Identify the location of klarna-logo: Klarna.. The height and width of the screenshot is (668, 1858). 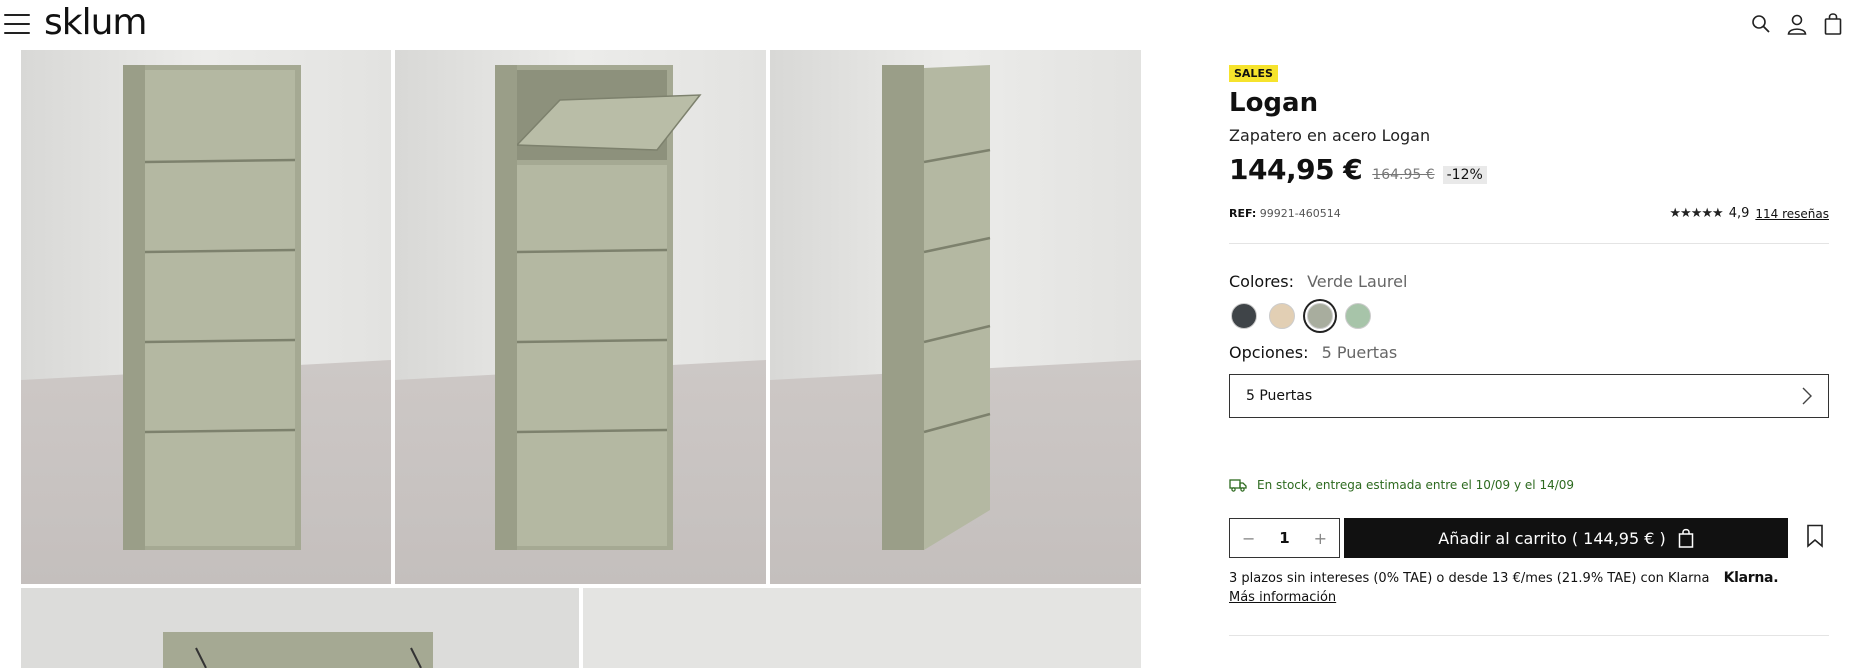
(1751, 578).